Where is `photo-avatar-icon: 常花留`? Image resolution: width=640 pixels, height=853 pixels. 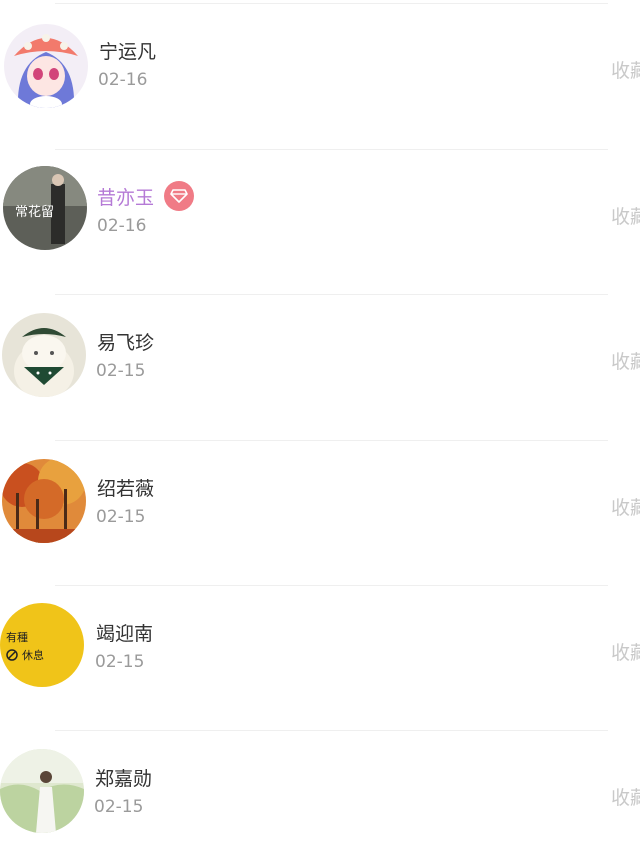
photo-avatar-icon: 常花留 is located at coordinates (45, 208).